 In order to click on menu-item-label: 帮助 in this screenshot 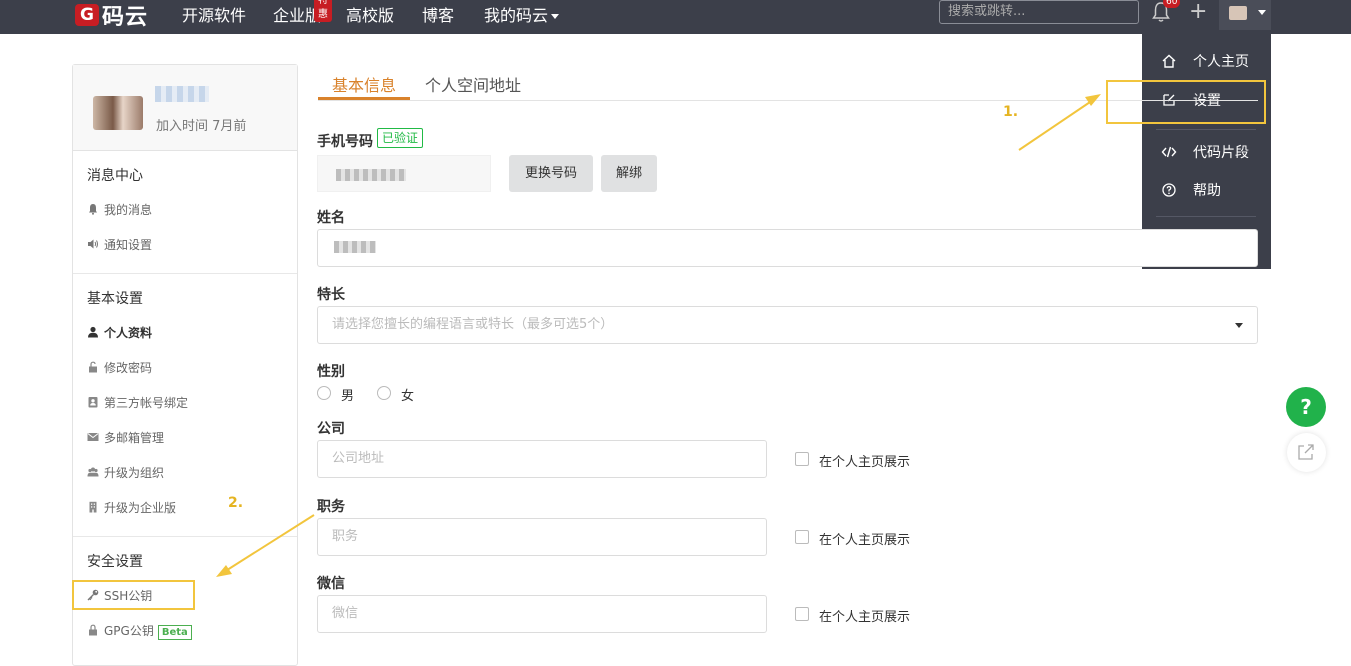, I will do `click(1207, 191)`.